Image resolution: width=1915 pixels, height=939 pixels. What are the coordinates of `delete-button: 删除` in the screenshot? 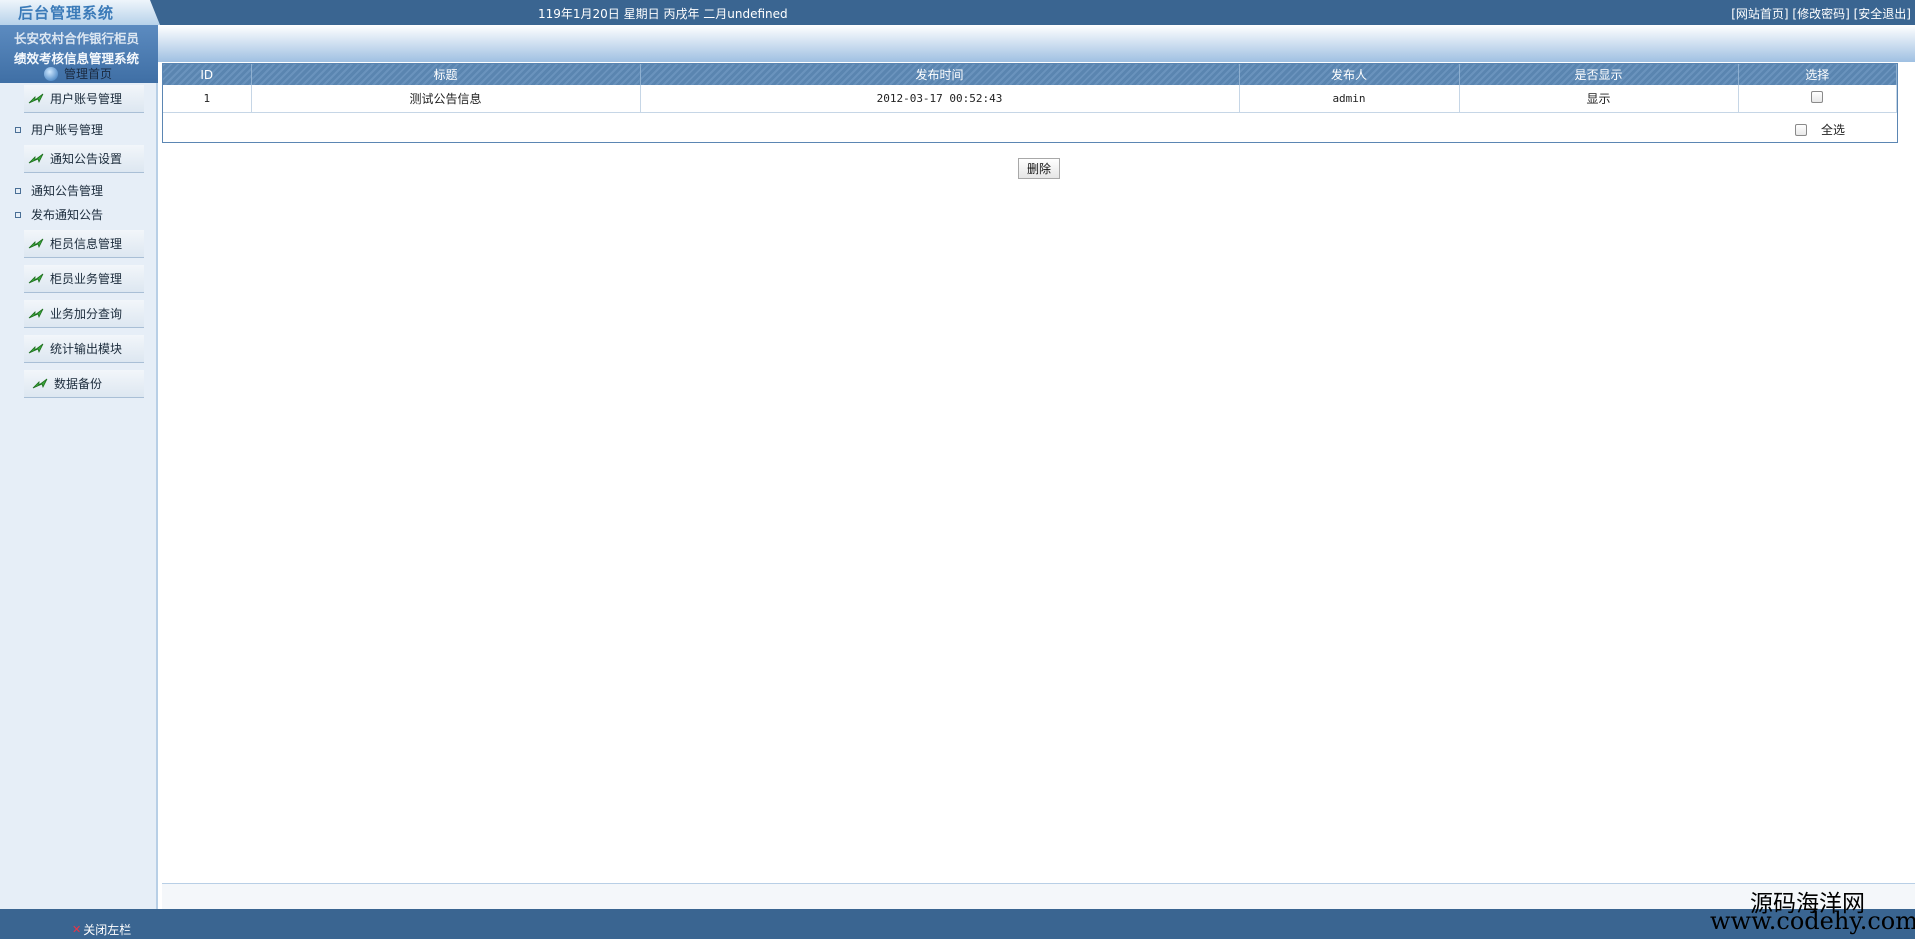 It's located at (1039, 168).